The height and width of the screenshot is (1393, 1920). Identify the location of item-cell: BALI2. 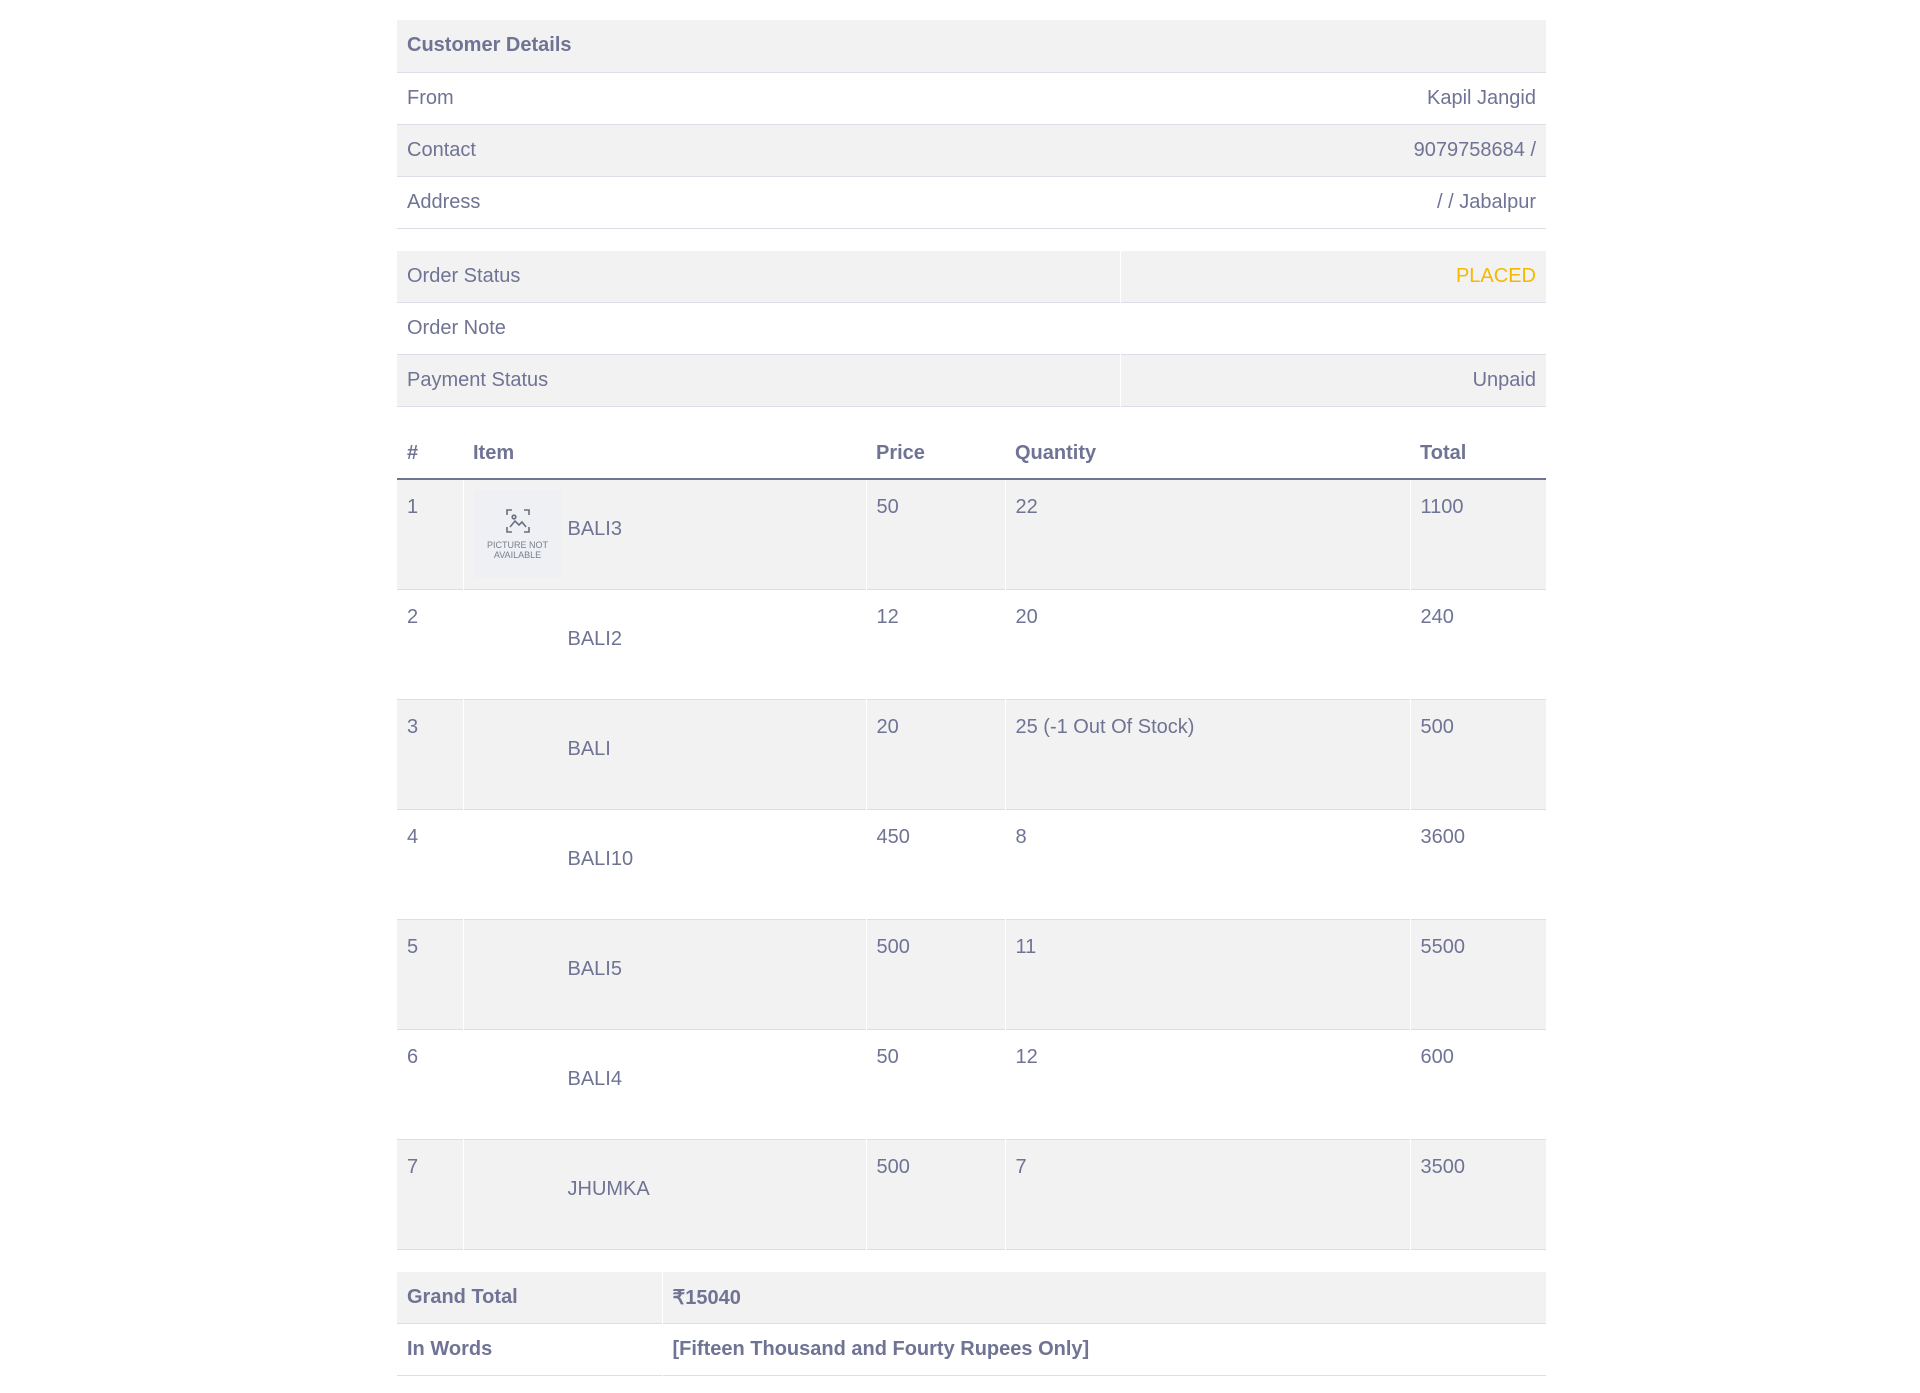
(664, 644).